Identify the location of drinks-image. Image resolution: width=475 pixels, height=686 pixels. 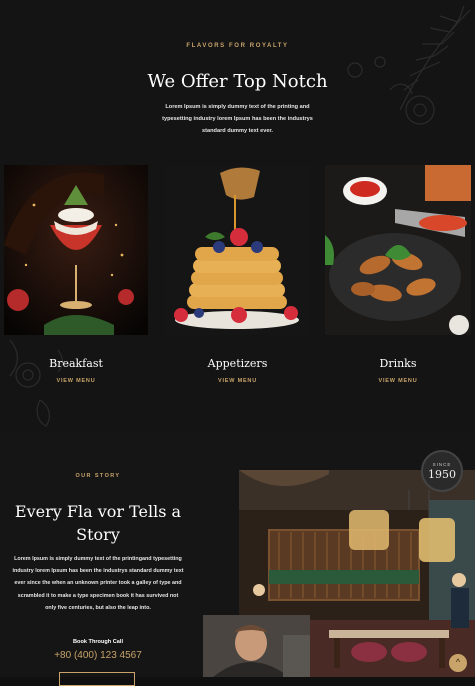
(398, 250).